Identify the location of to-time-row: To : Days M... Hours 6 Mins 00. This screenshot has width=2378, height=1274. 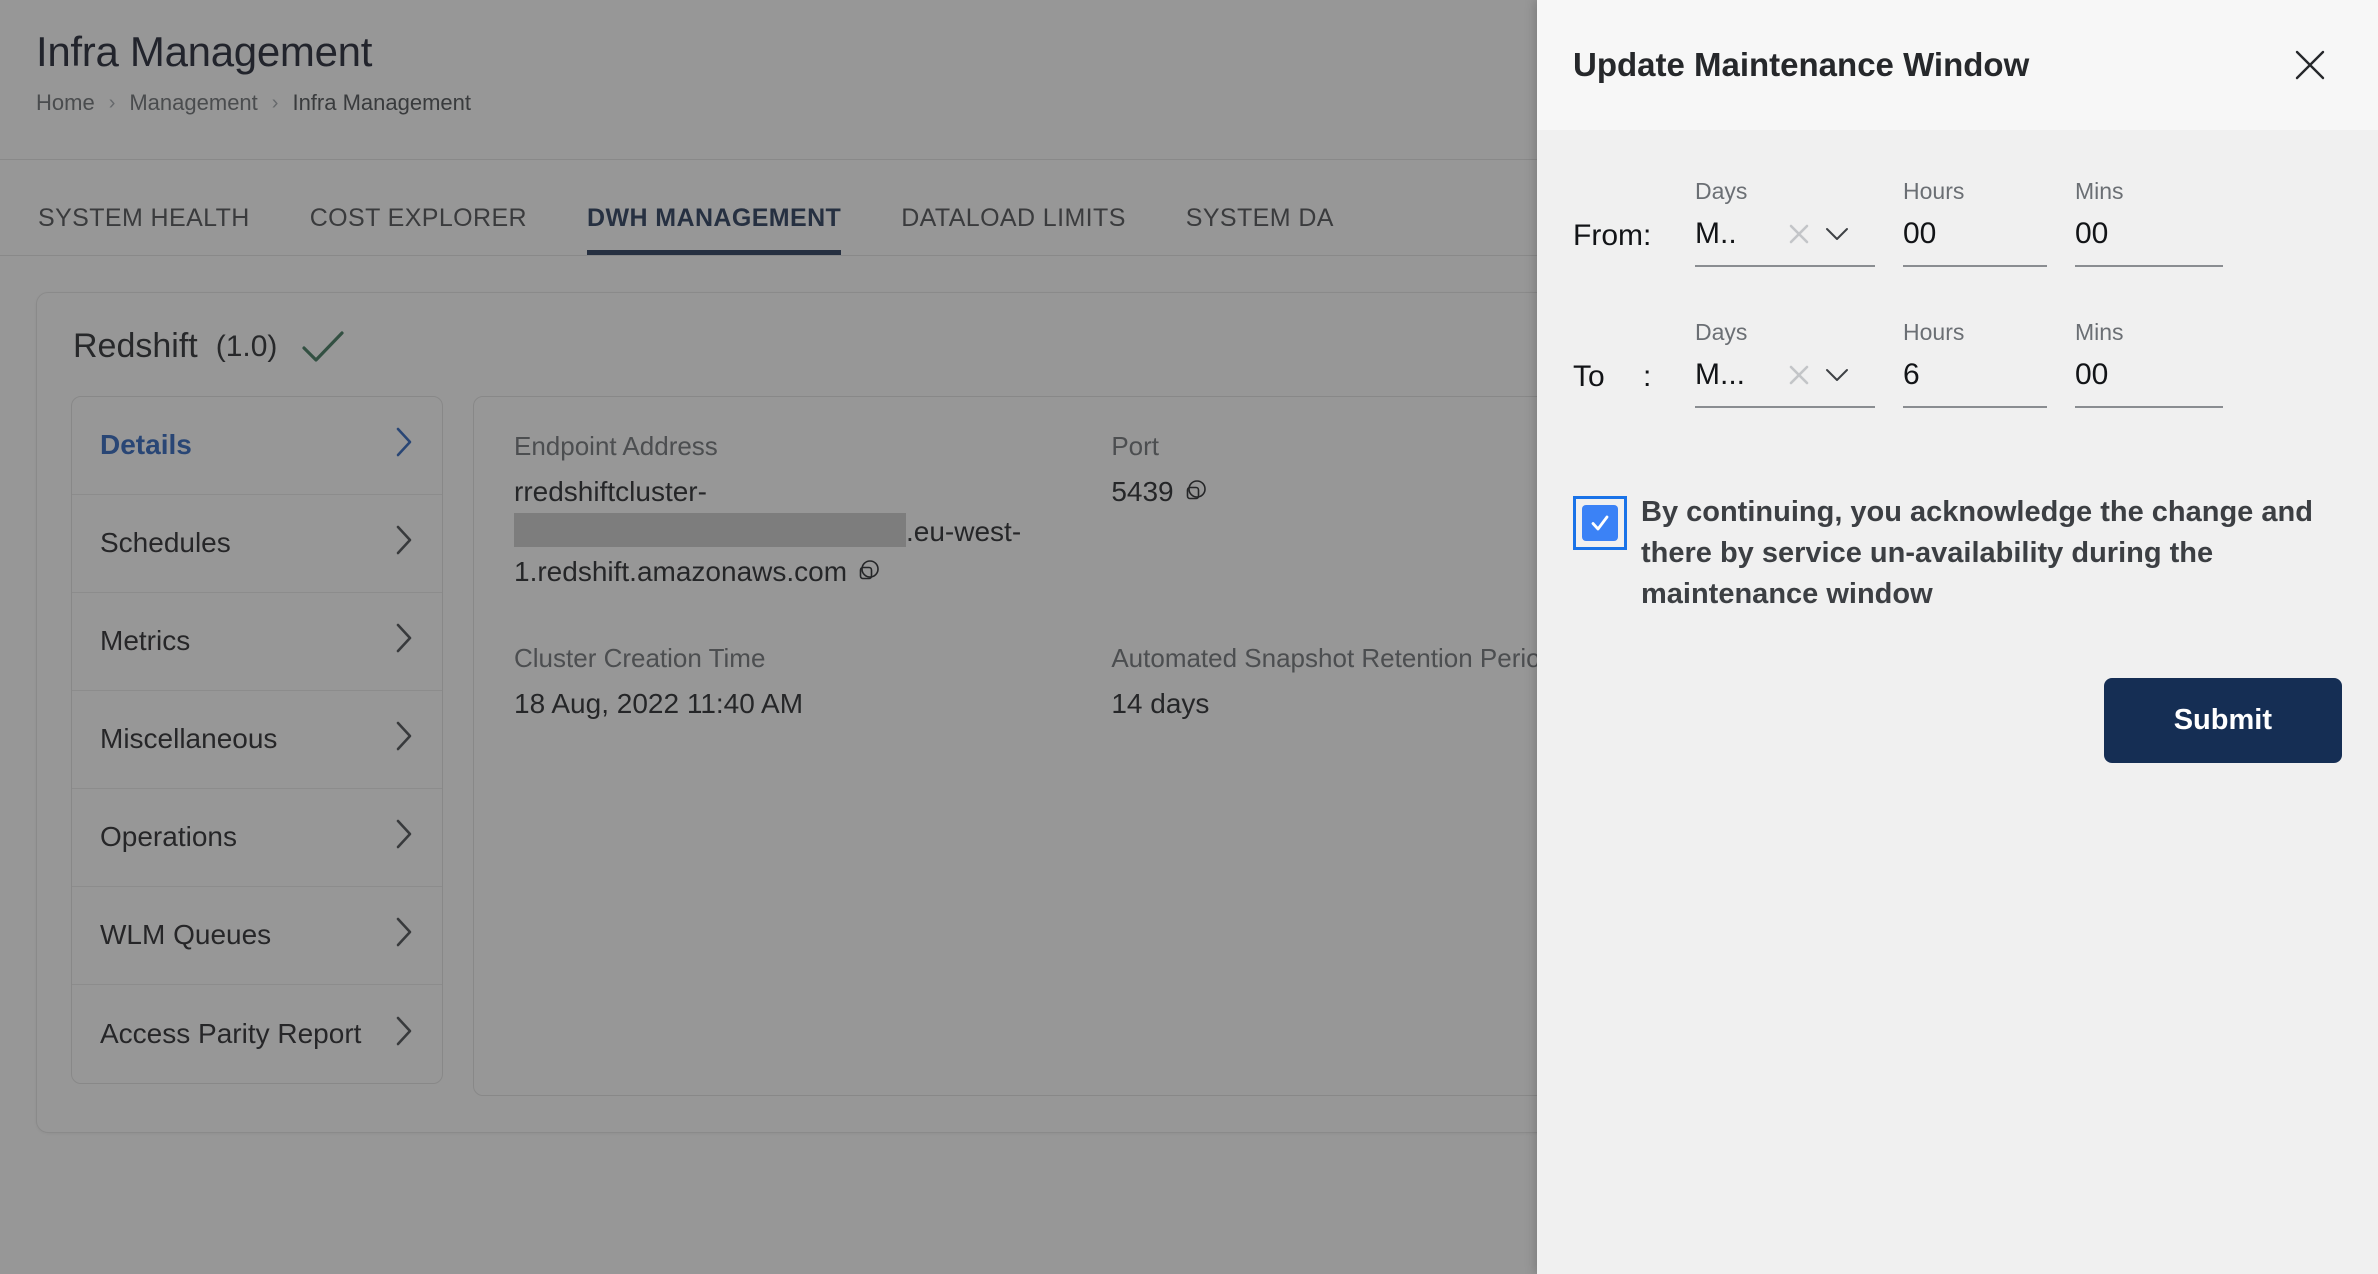
(1957, 363).